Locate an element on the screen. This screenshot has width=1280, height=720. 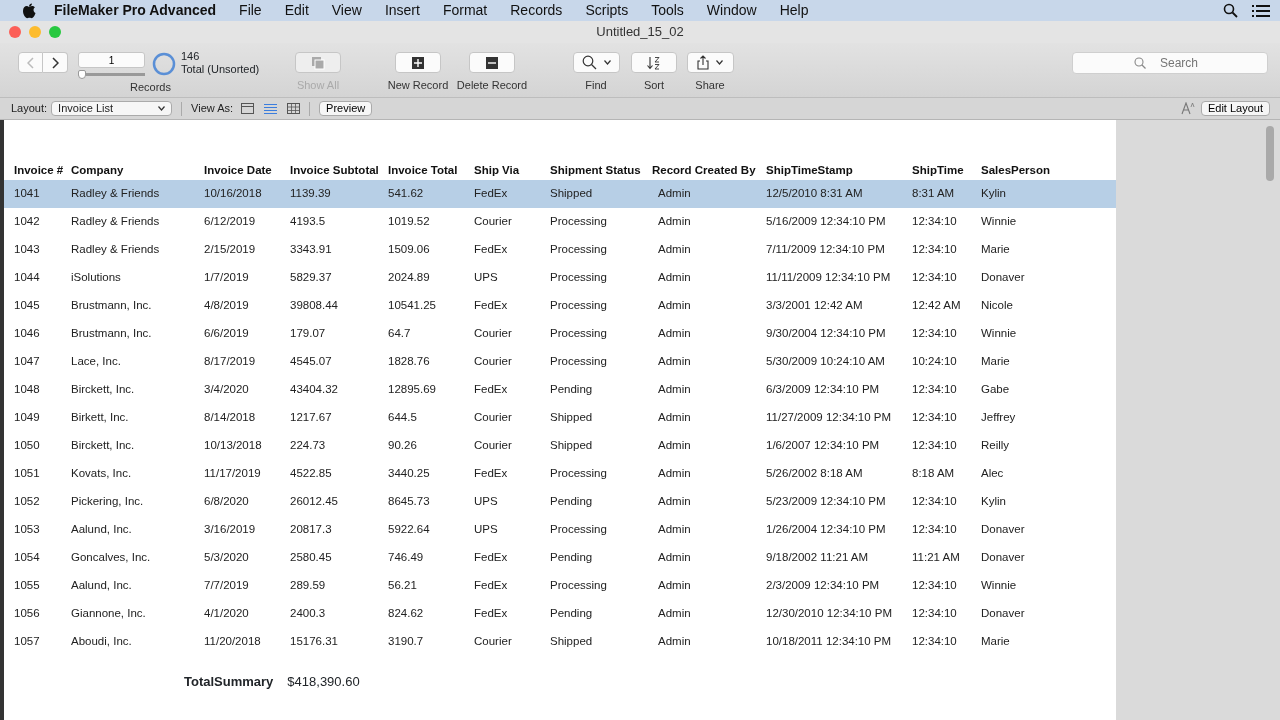
table-row: 1046 Brustmann, Inc. 6/6/2019 179.07 64.7 Courier Processing Admin 9/30/2004 12:34:10 PM 12:34:10 Winnie is located at coordinates (560, 334).